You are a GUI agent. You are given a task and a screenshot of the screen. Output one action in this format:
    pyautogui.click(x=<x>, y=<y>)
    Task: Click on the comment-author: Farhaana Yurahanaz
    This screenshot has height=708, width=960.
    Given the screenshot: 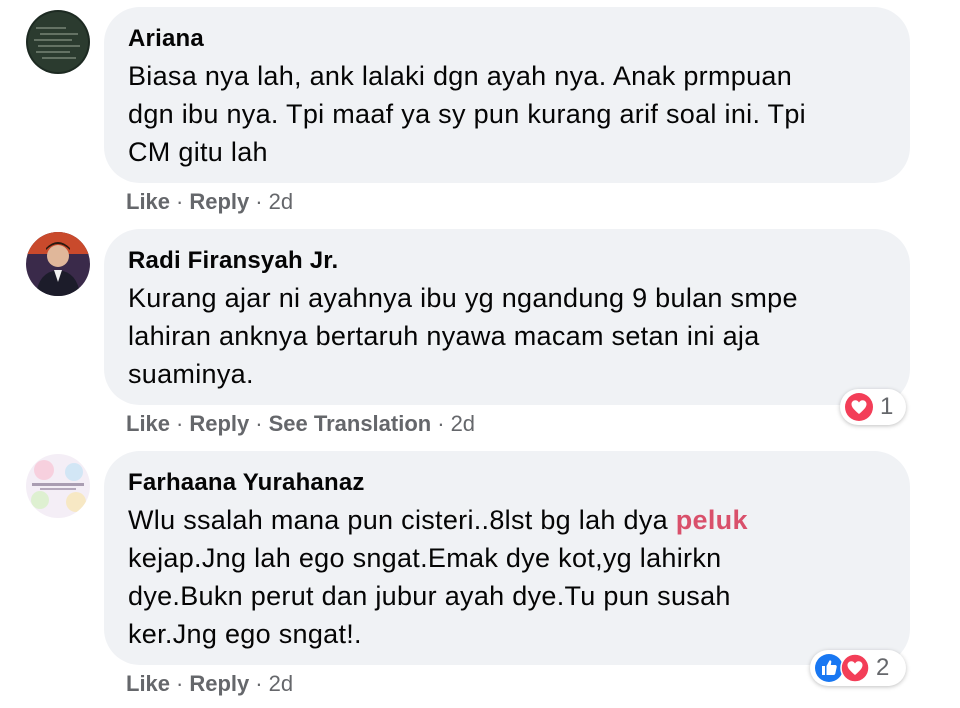 What is the action you would take?
    pyautogui.click(x=507, y=483)
    